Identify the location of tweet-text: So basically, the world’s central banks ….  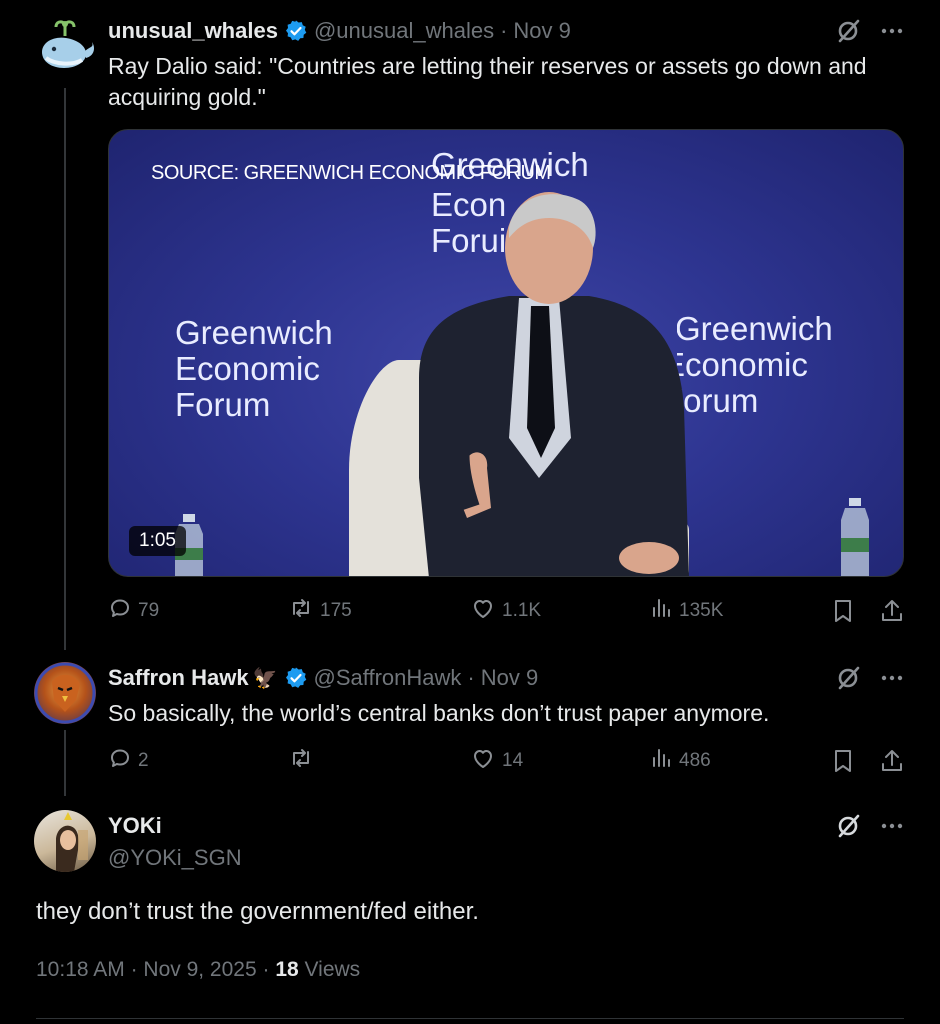
(439, 713).